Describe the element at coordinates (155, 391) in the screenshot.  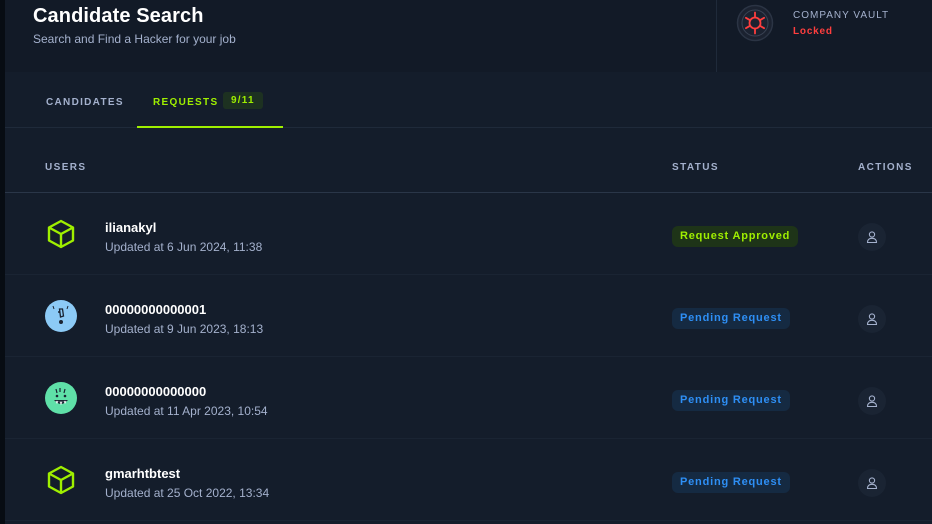
I see `user-name: 00000000000000` at that location.